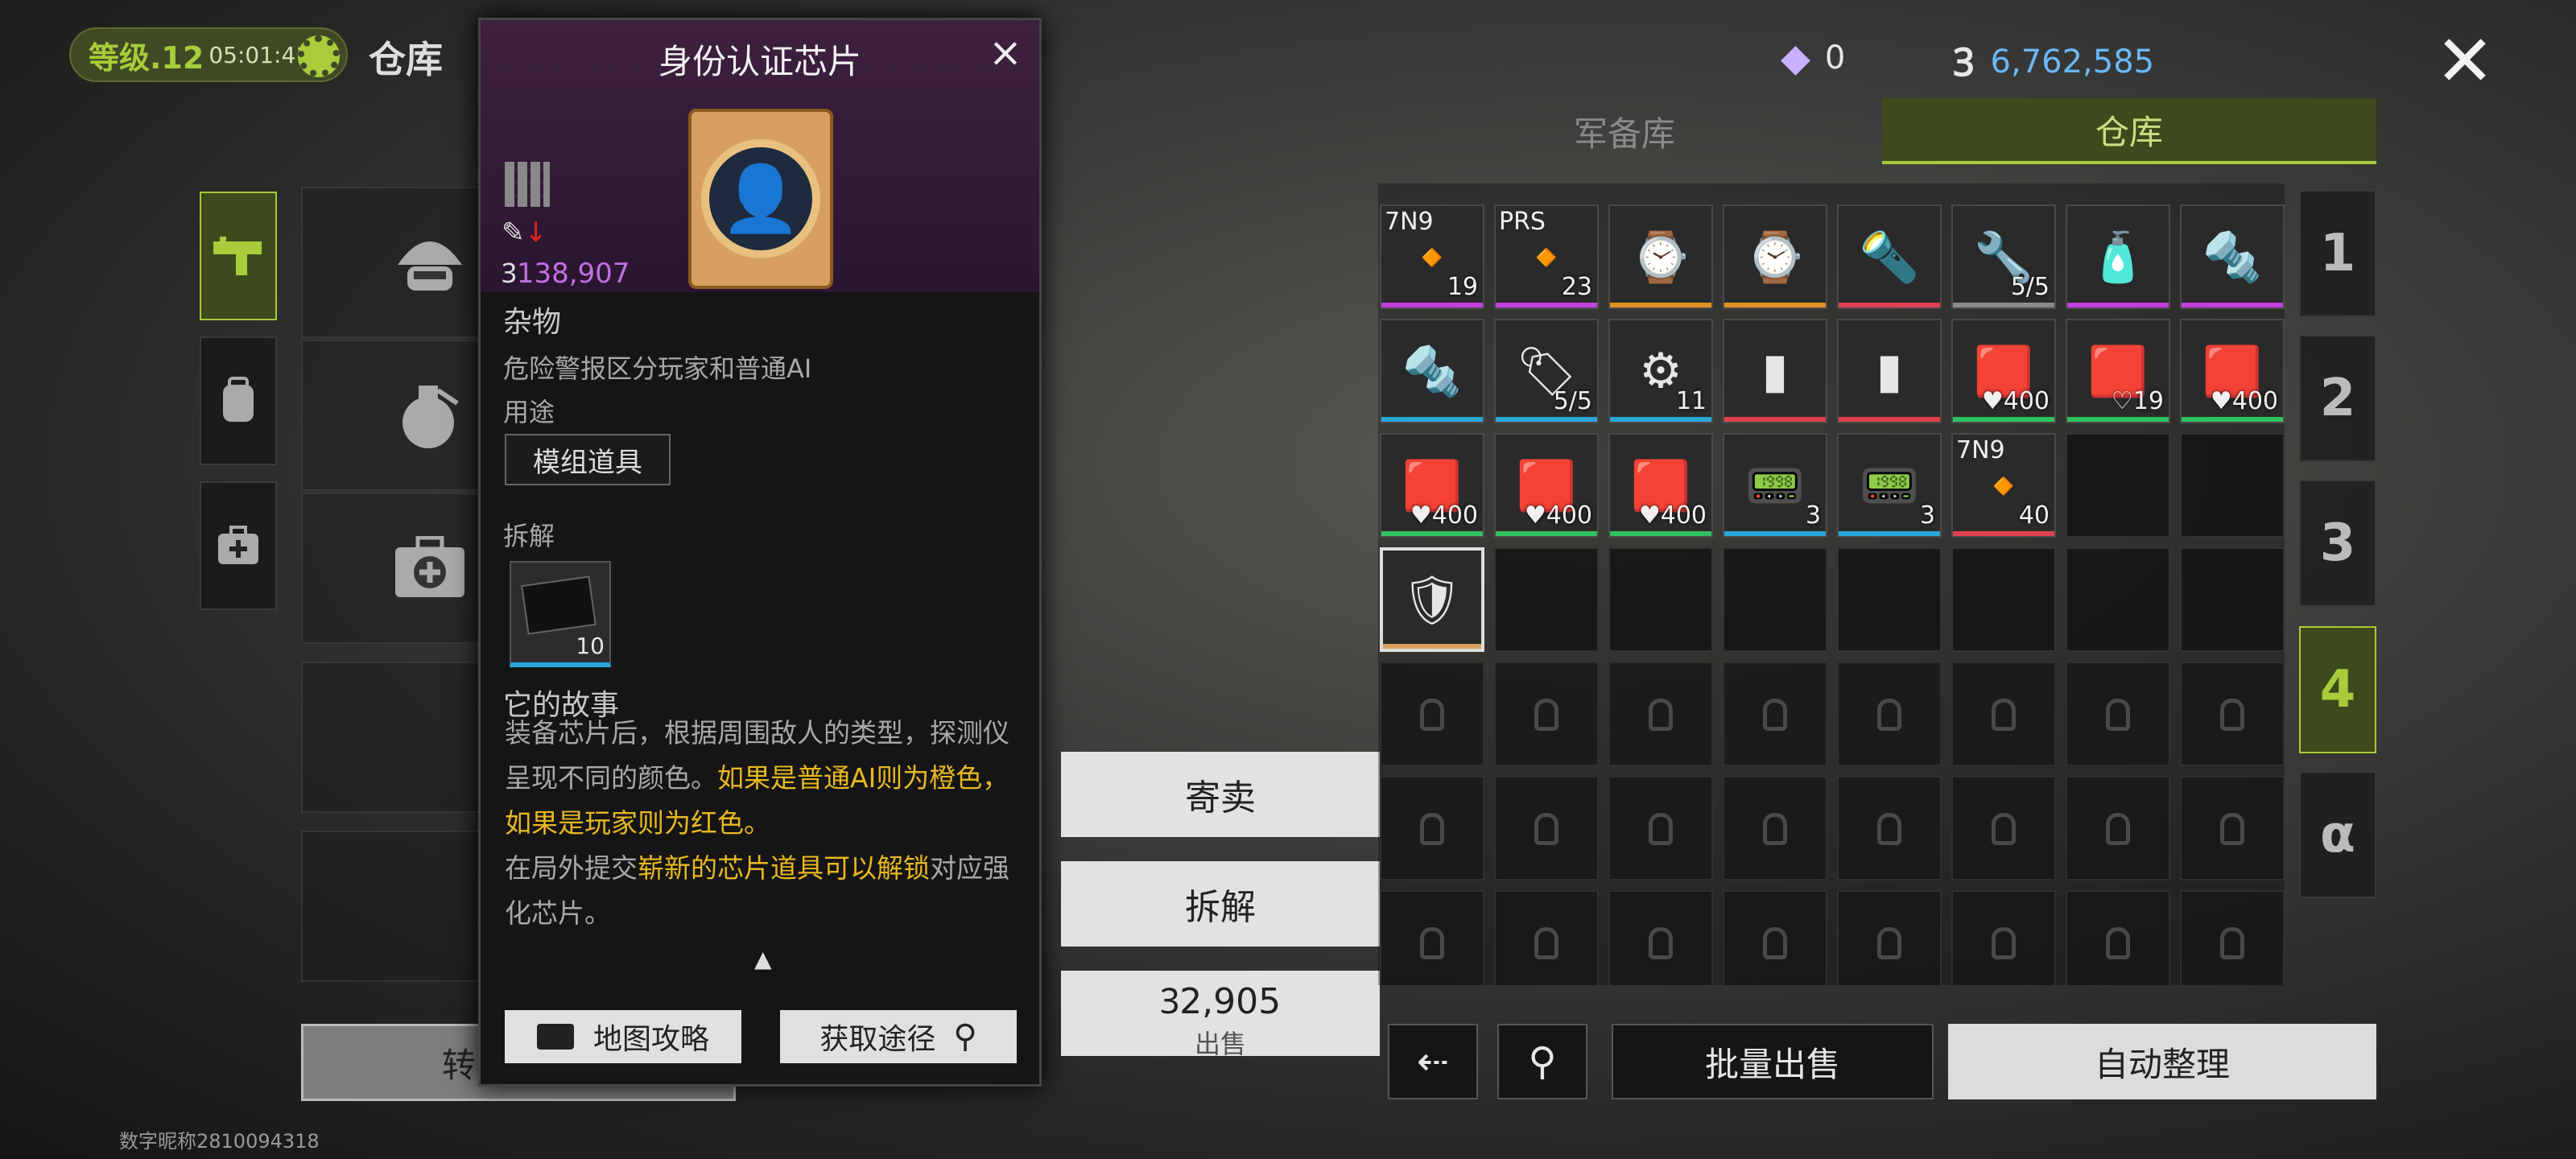  Describe the element at coordinates (2162, 1061) in the screenshot. I see `auto-sort-button: 自动整理` at that location.